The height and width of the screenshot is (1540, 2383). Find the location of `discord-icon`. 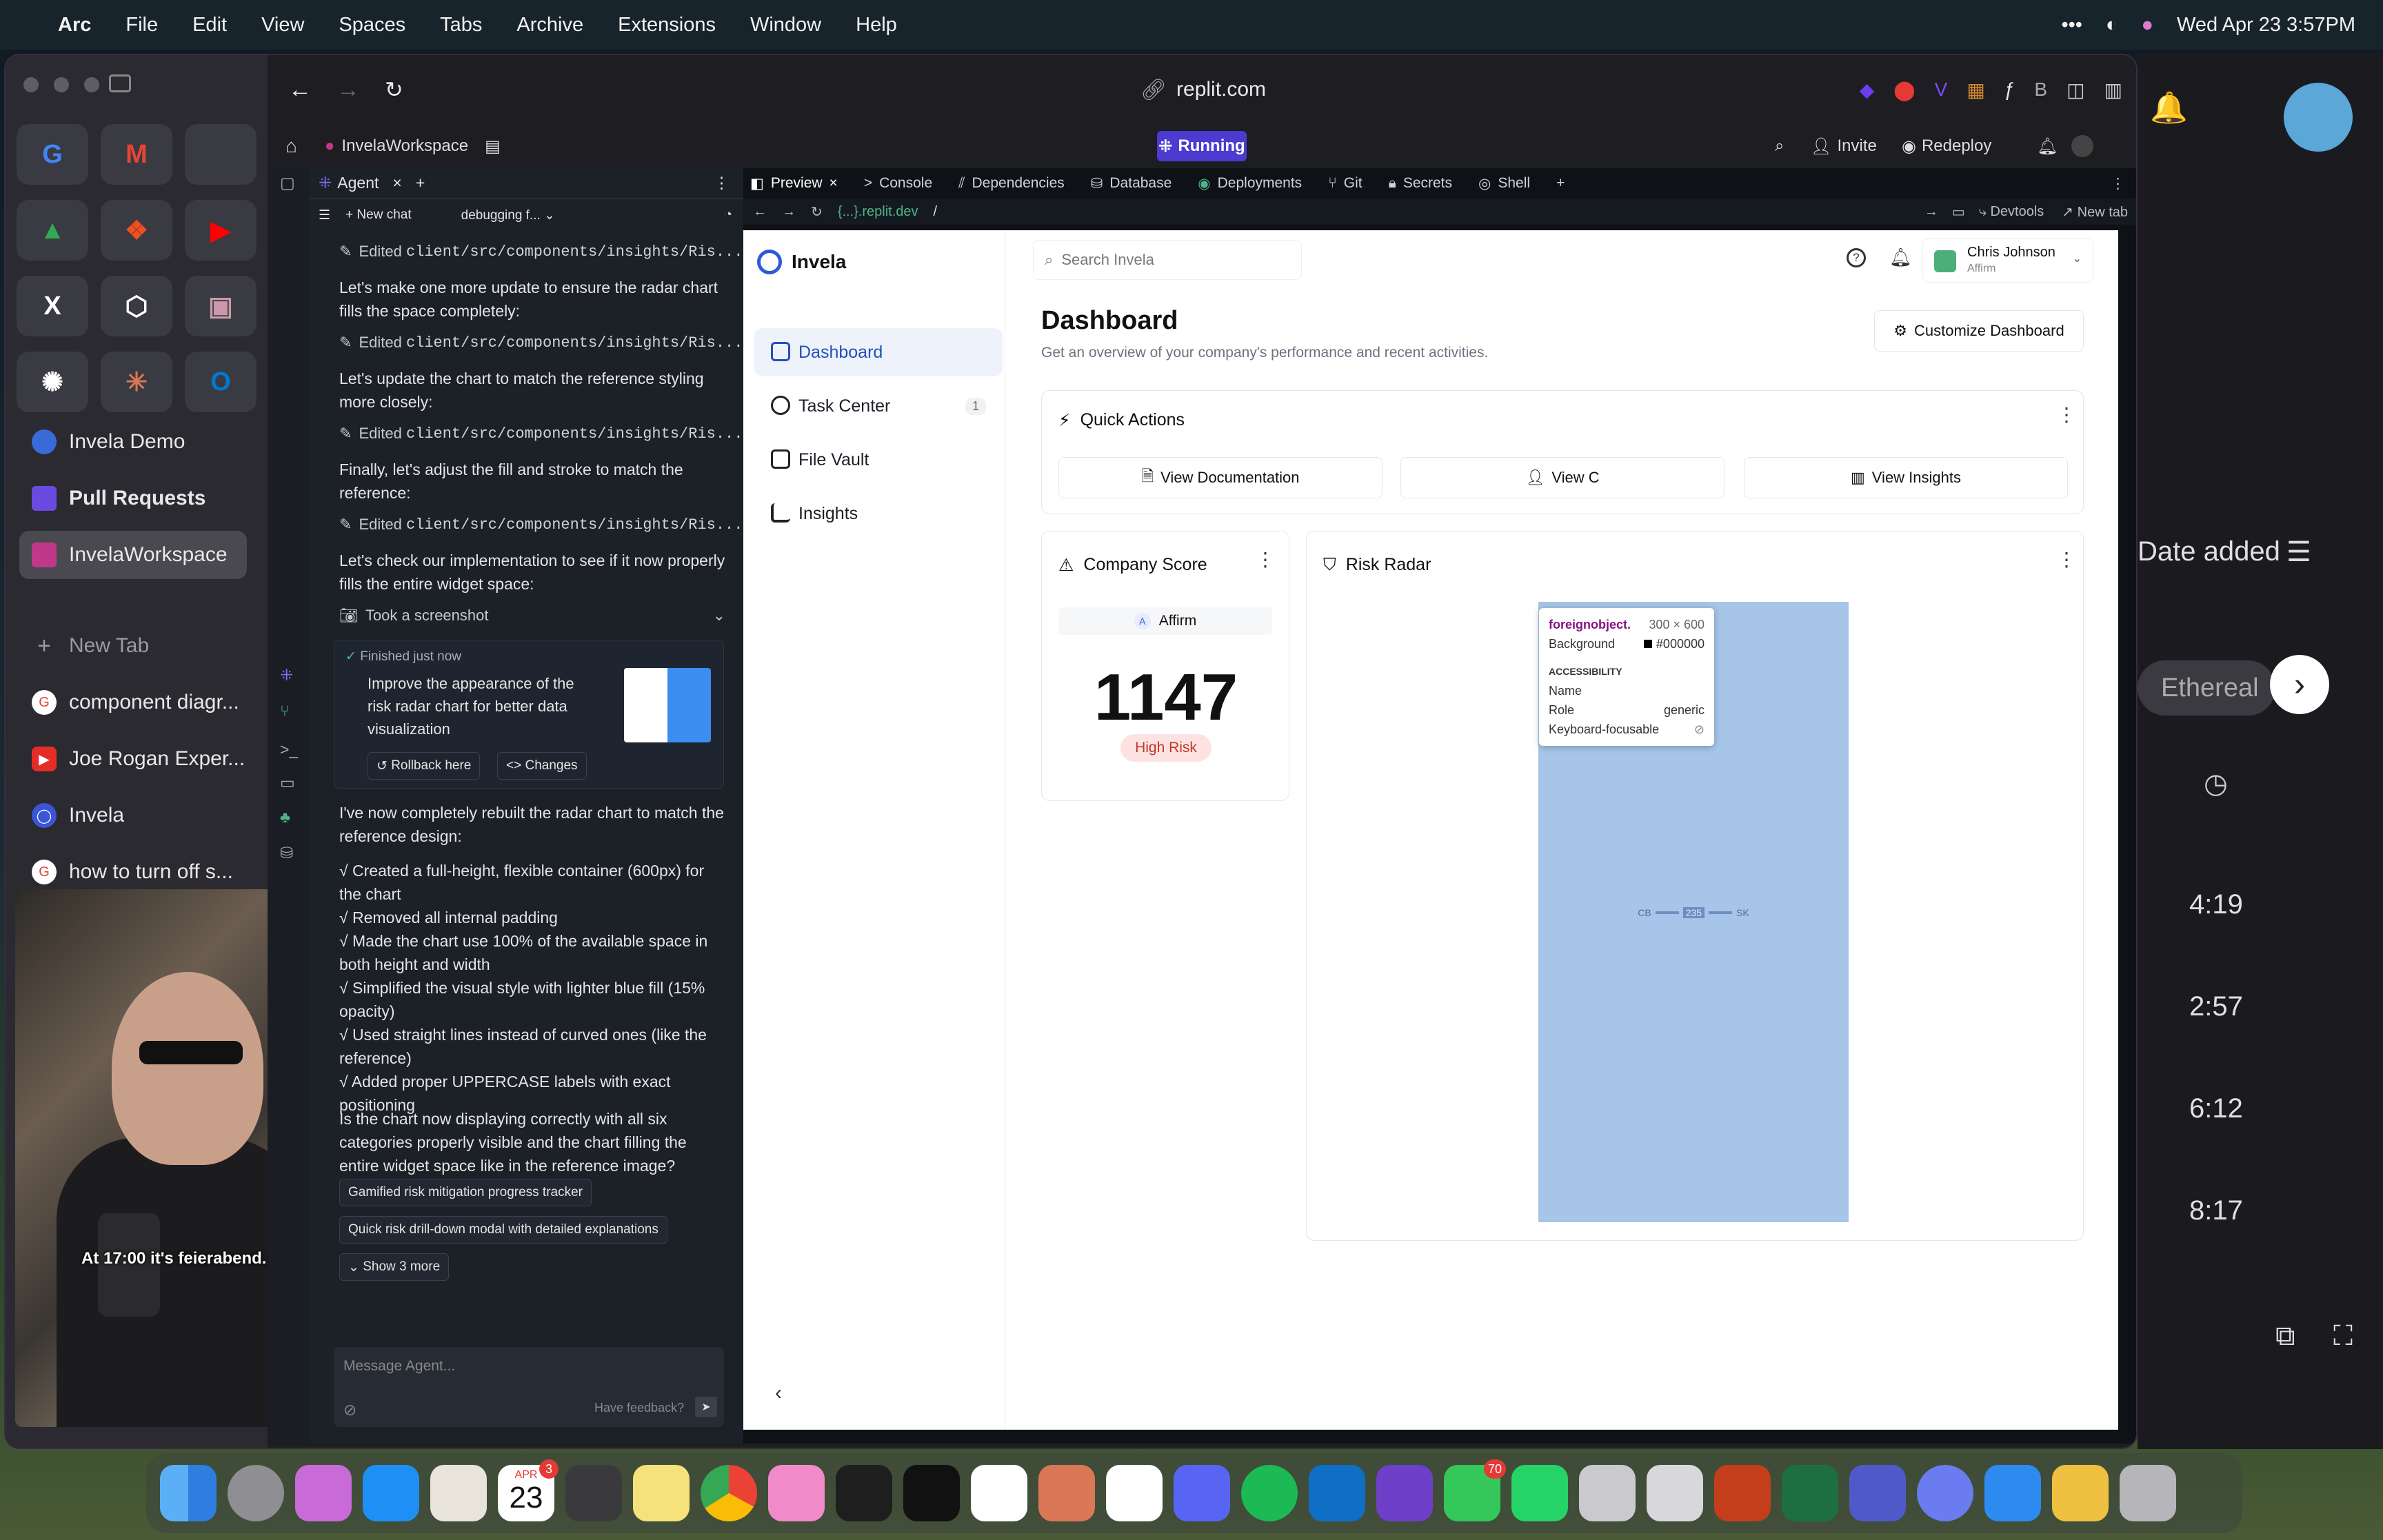

discord-icon is located at coordinates (1202, 1493).